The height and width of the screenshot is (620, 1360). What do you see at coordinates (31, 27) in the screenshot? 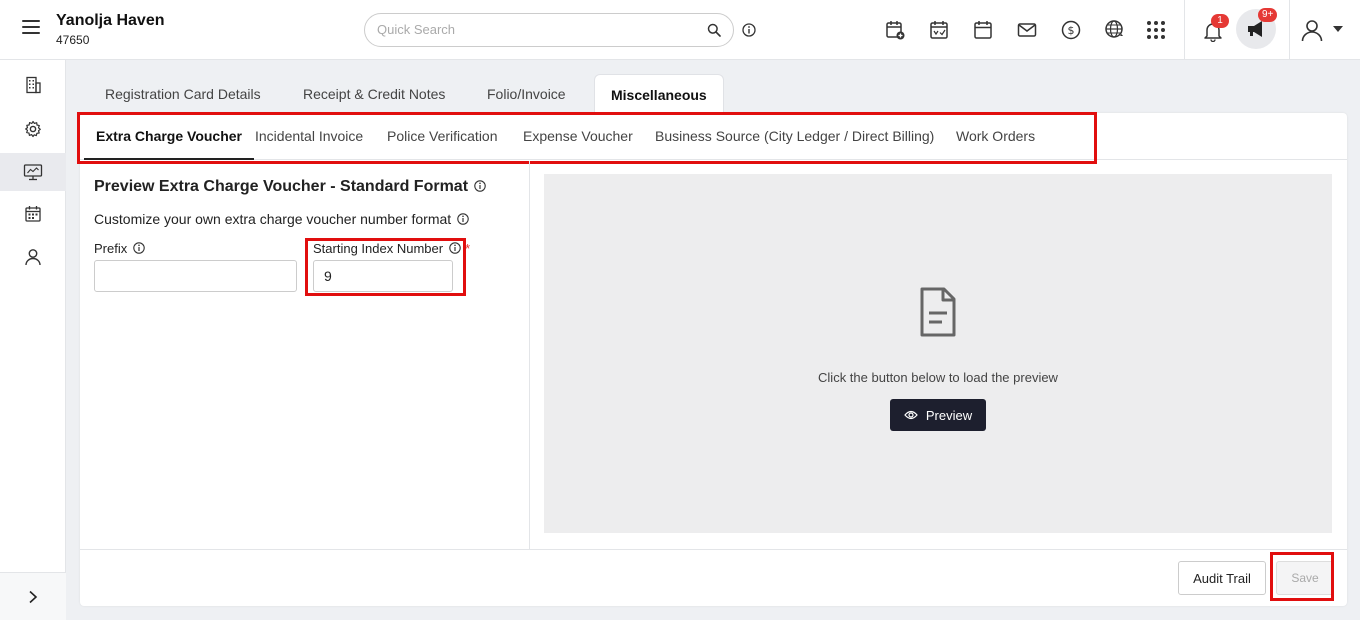
I see `menu-icon` at bounding box center [31, 27].